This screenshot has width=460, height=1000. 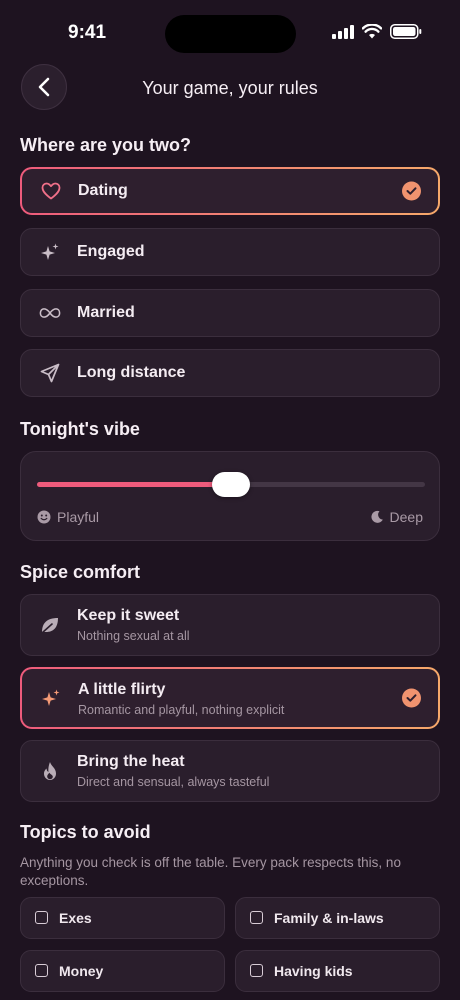 I want to click on vibe-left-label: Playful, so click(x=68, y=517).